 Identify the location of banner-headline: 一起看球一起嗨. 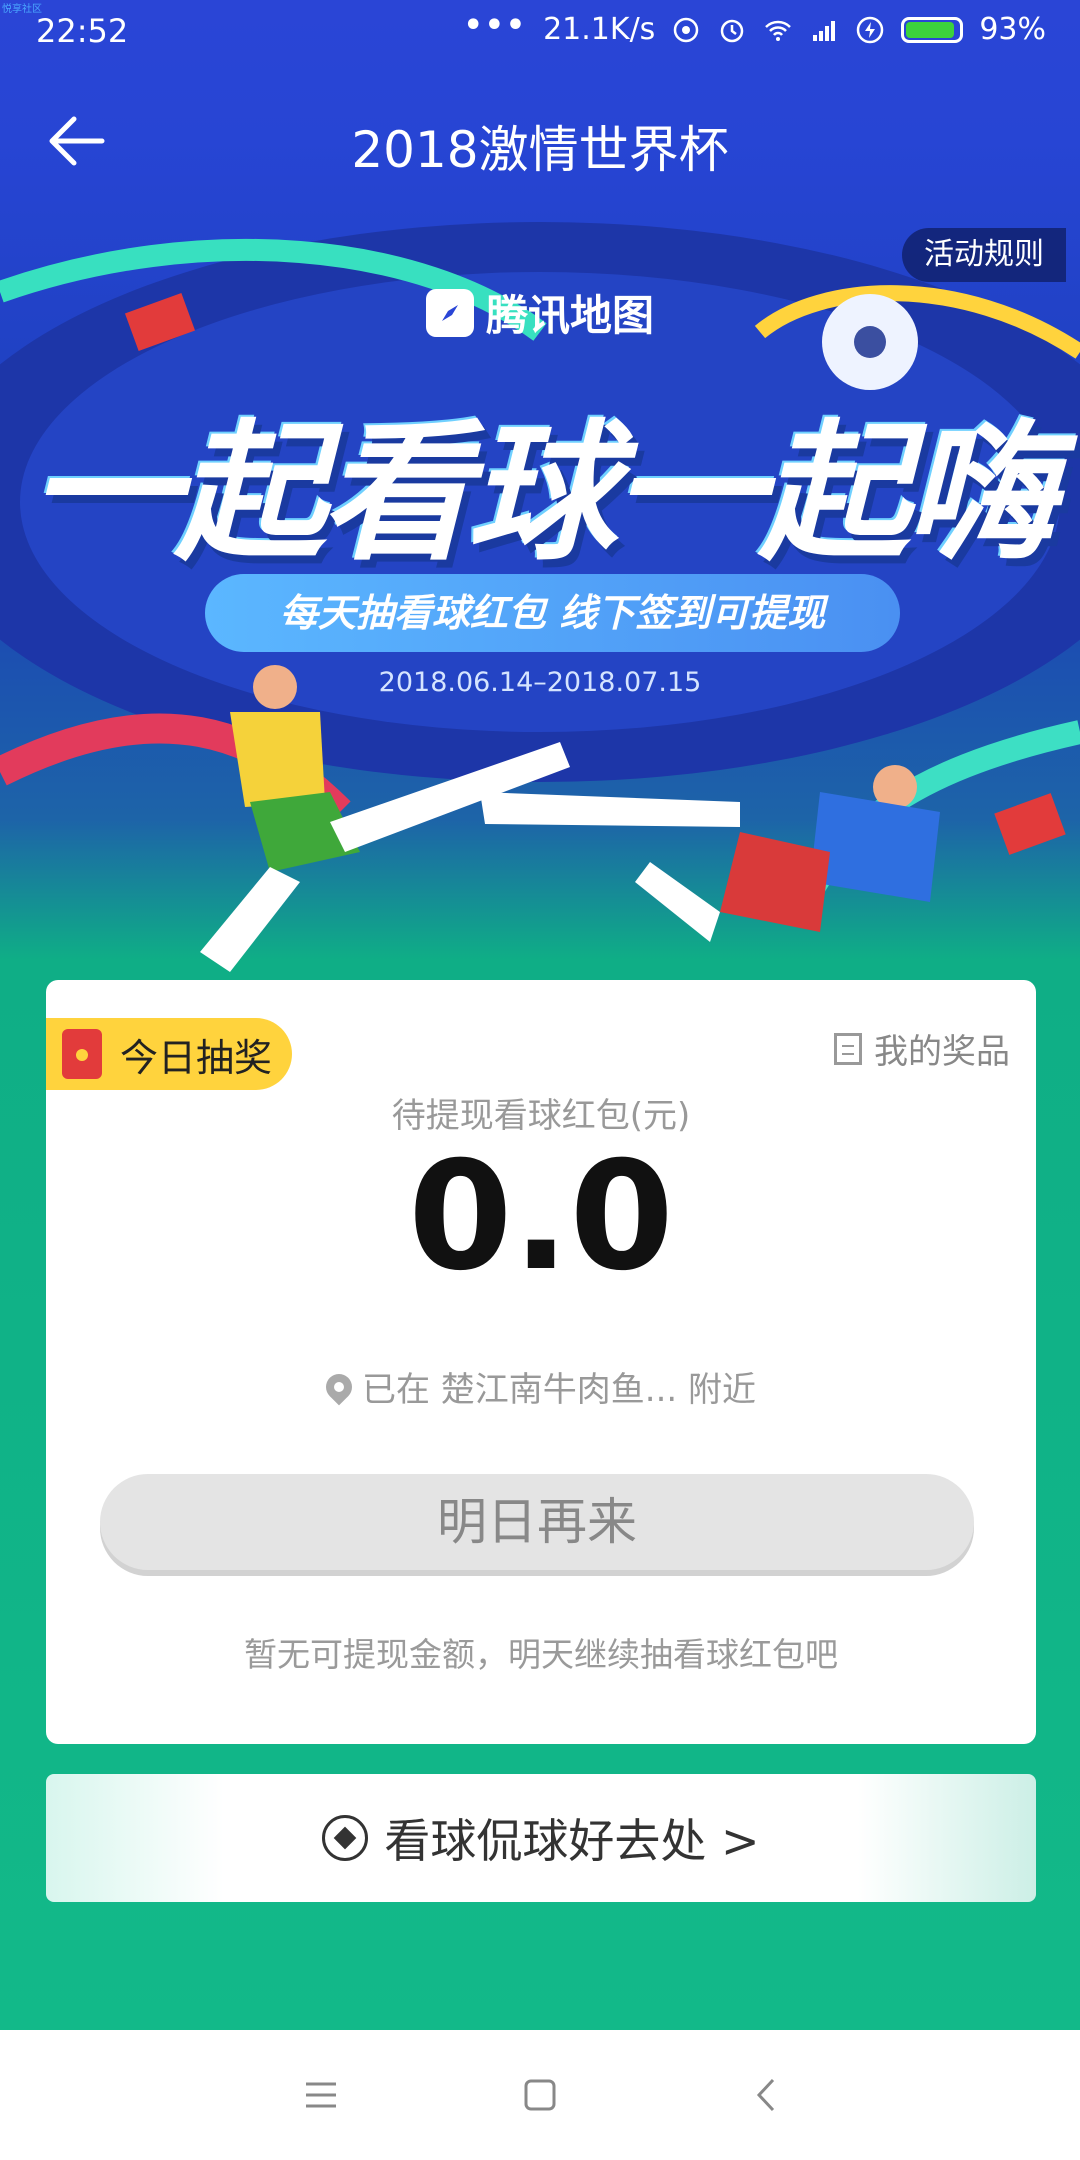
(541, 494).